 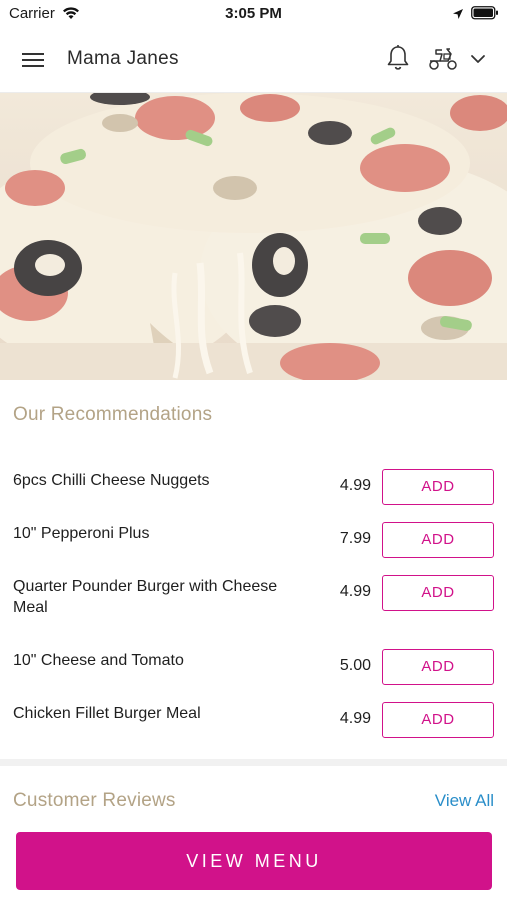 What do you see at coordinates (355, 665) in the screenshot?
I see `menu-item-price: 5.00` at bounding box center [355, 665].